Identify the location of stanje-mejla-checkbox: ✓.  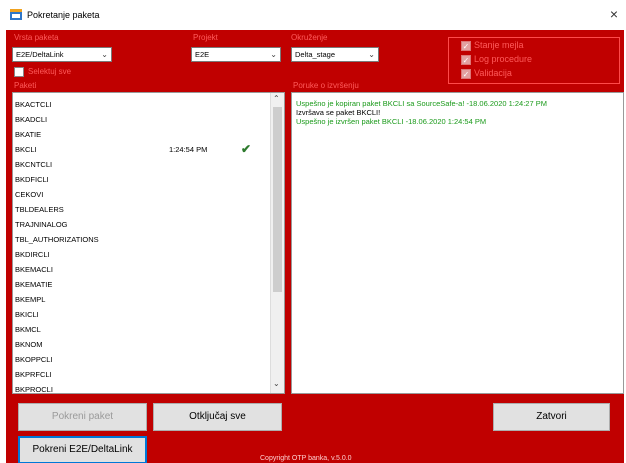
(466, 46).